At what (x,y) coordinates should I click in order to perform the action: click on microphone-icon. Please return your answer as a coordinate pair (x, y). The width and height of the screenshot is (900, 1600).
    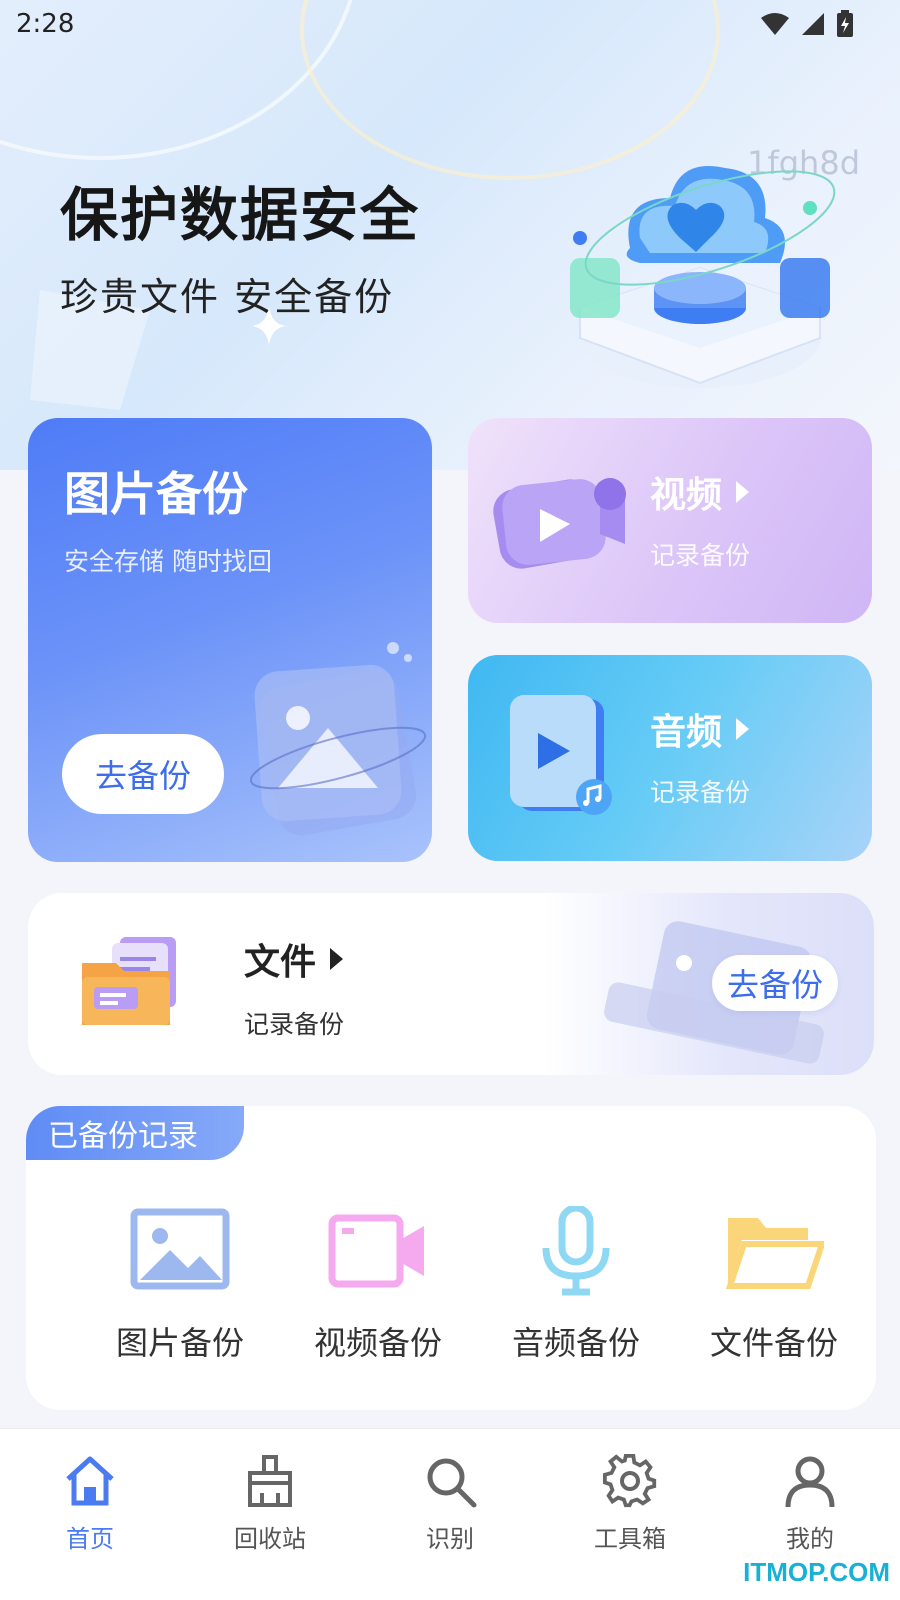
    Looking at the image, I should click on (576, 1251).